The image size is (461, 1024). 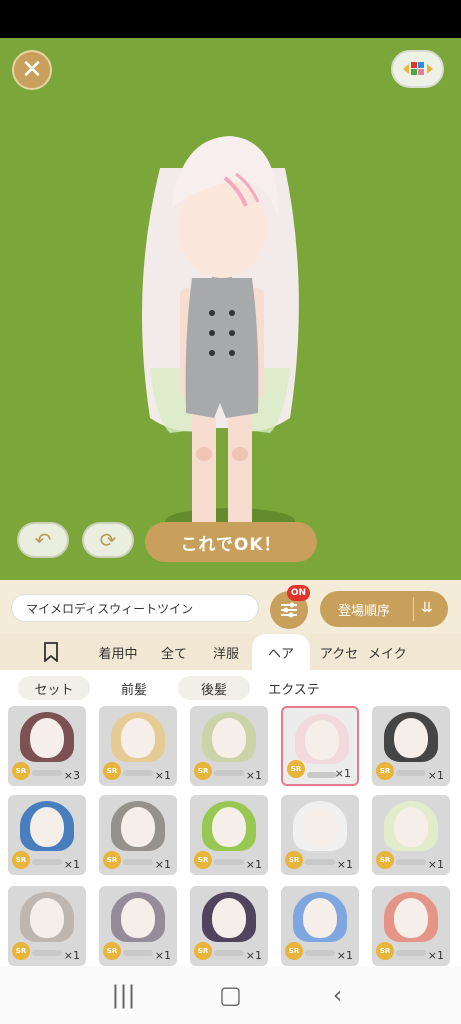 I want to click on grid-colors-icon, so click(x=417, y=68).